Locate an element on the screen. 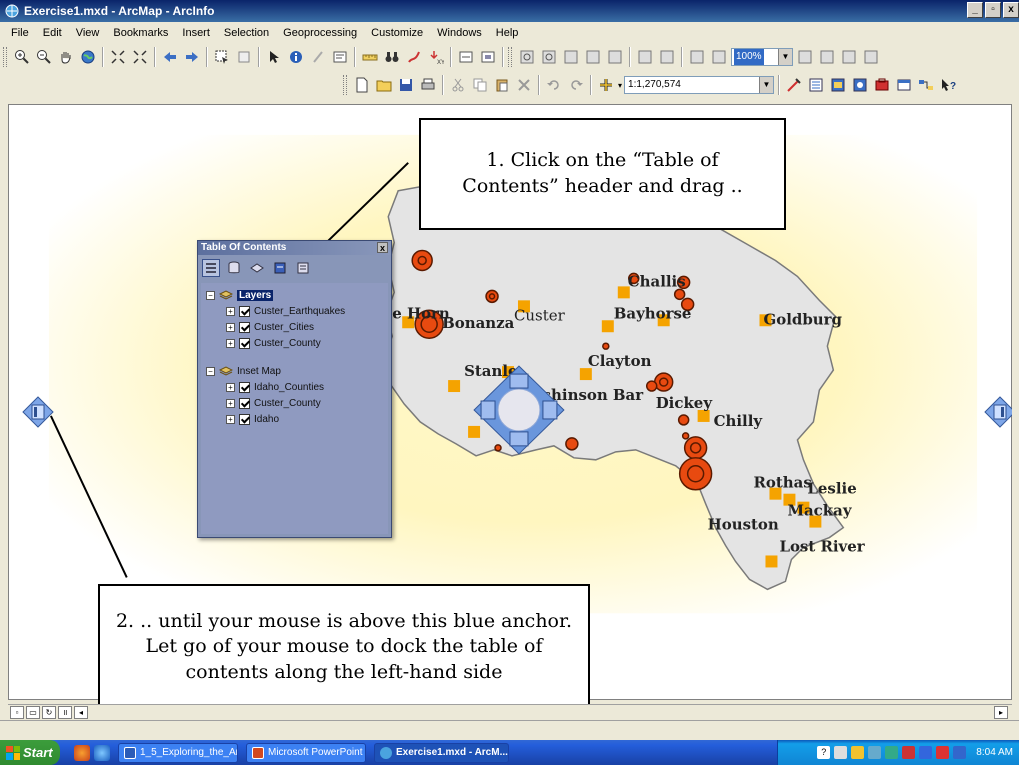 The width and height of the screenshot is (1019, 765). scroll-left-arrow-icon: ◂ is located at coordinates (81, 712).